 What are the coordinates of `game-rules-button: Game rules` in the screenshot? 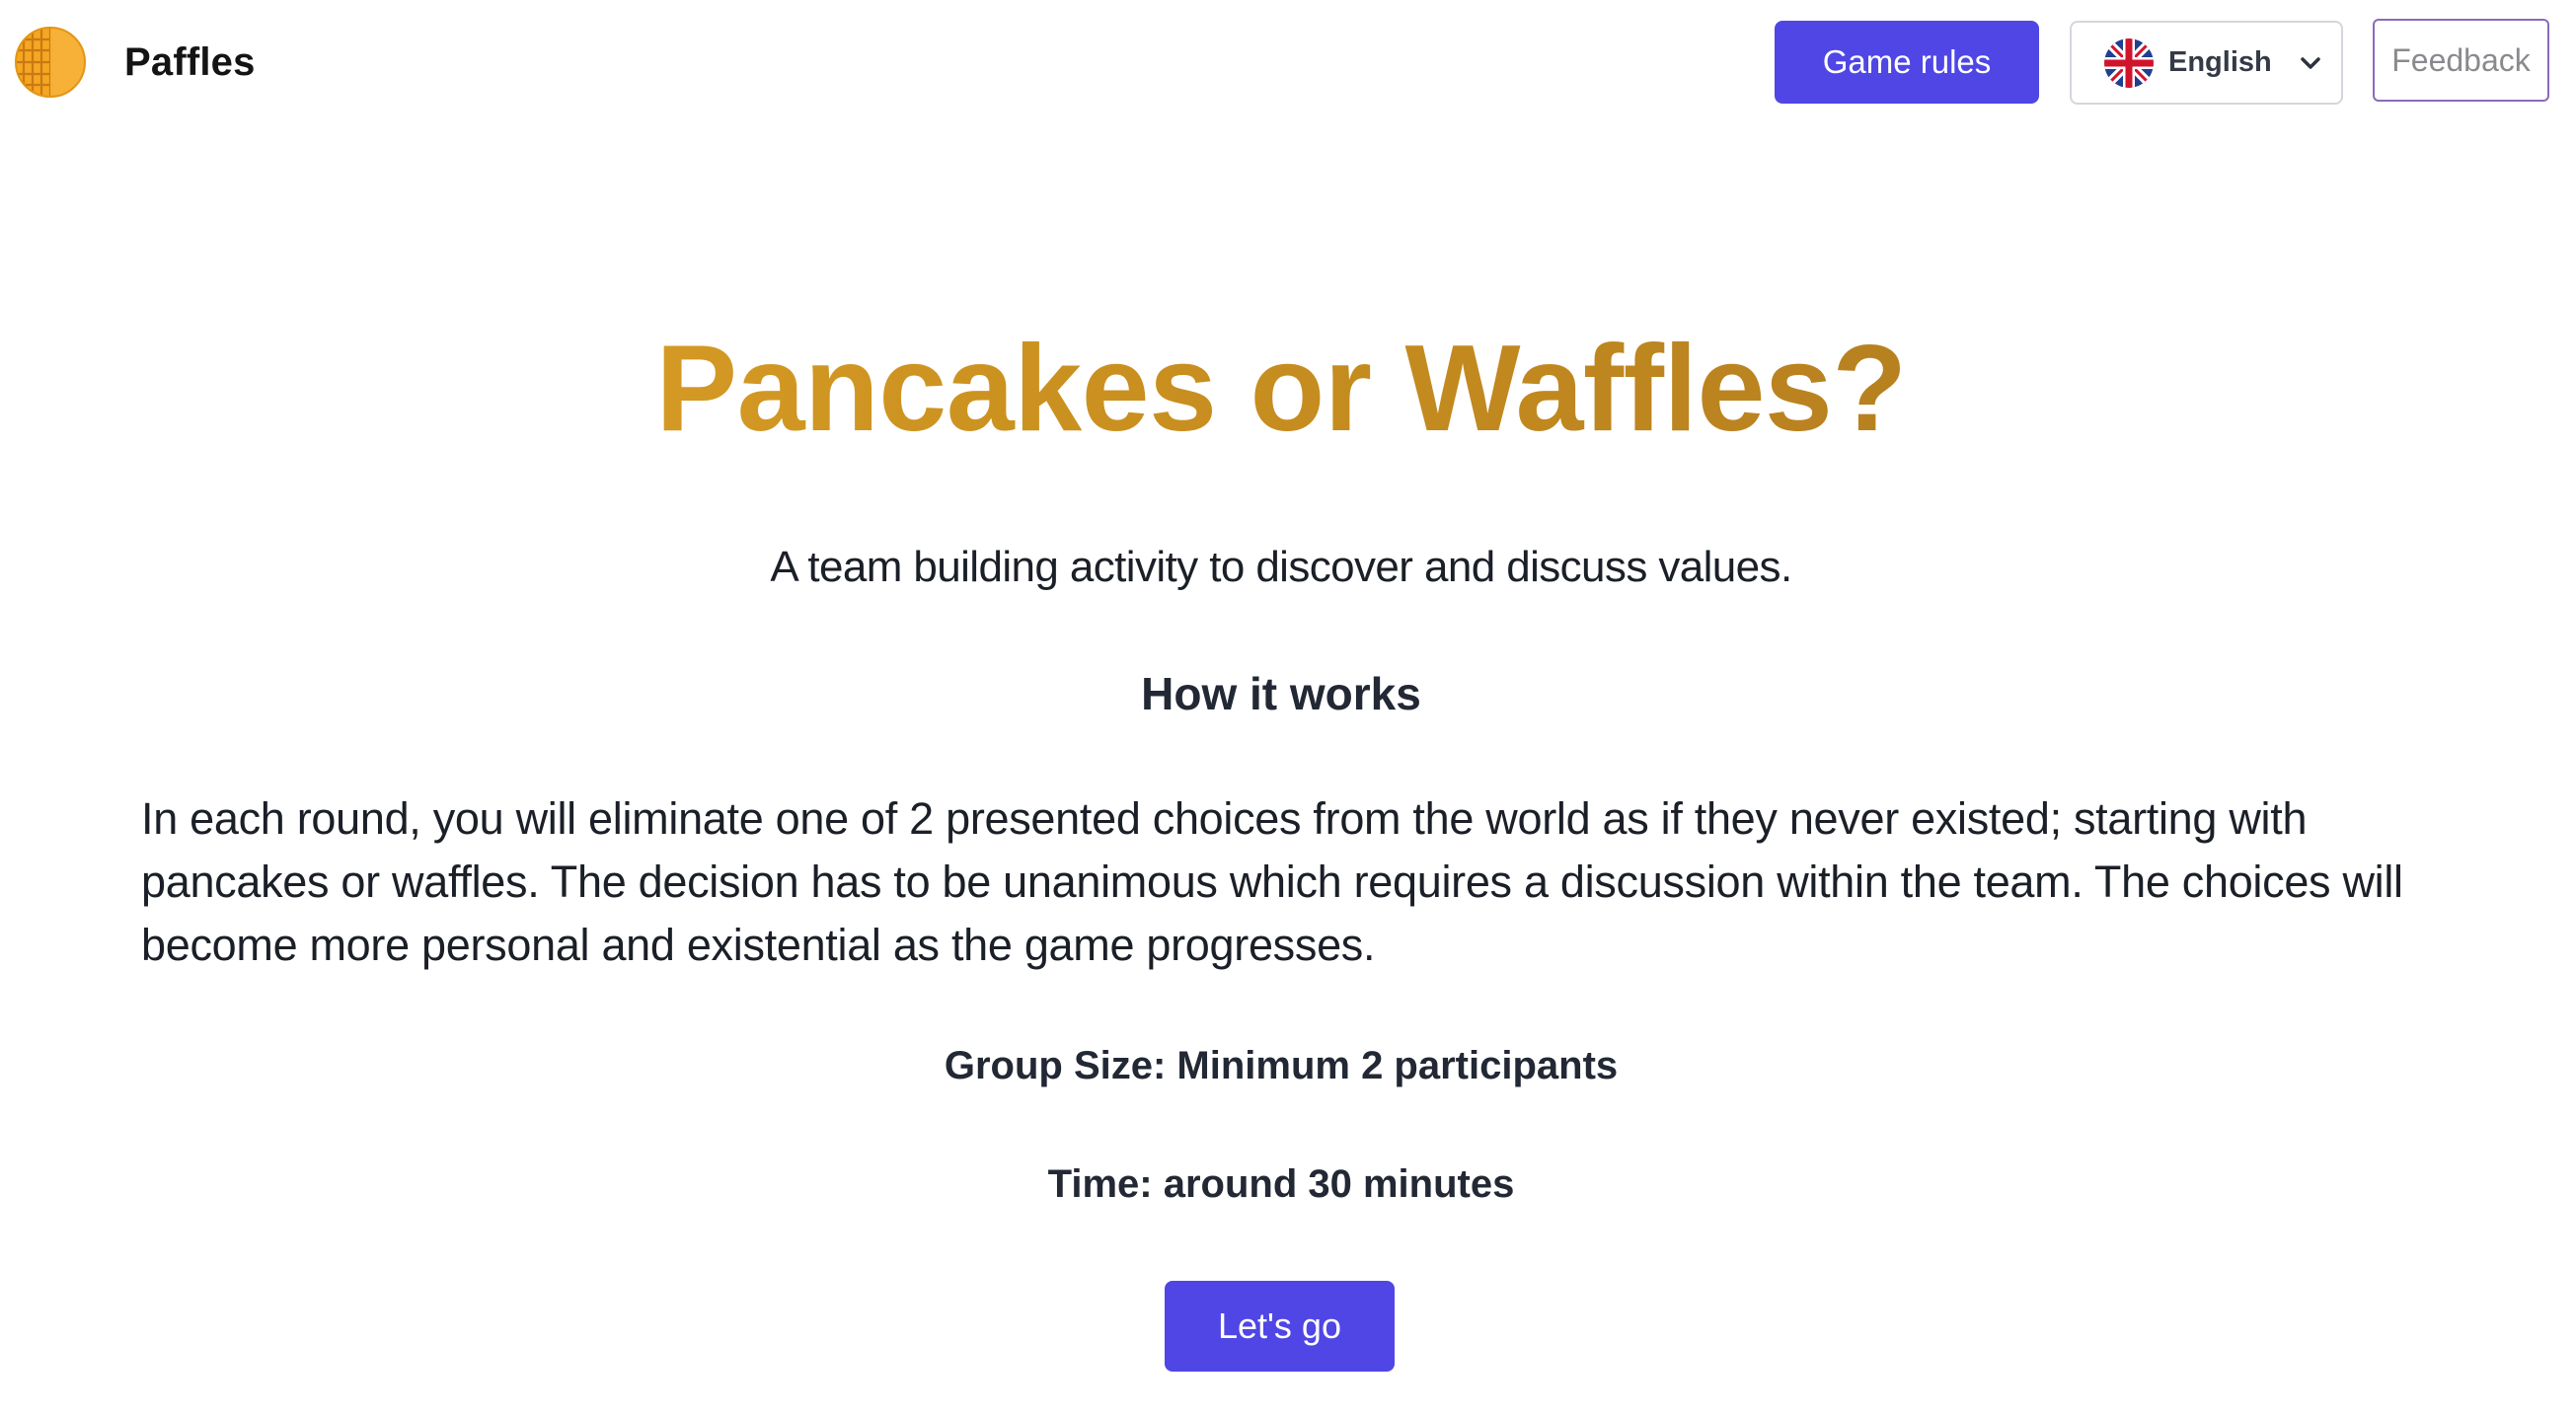 It's located at (1907, 62).